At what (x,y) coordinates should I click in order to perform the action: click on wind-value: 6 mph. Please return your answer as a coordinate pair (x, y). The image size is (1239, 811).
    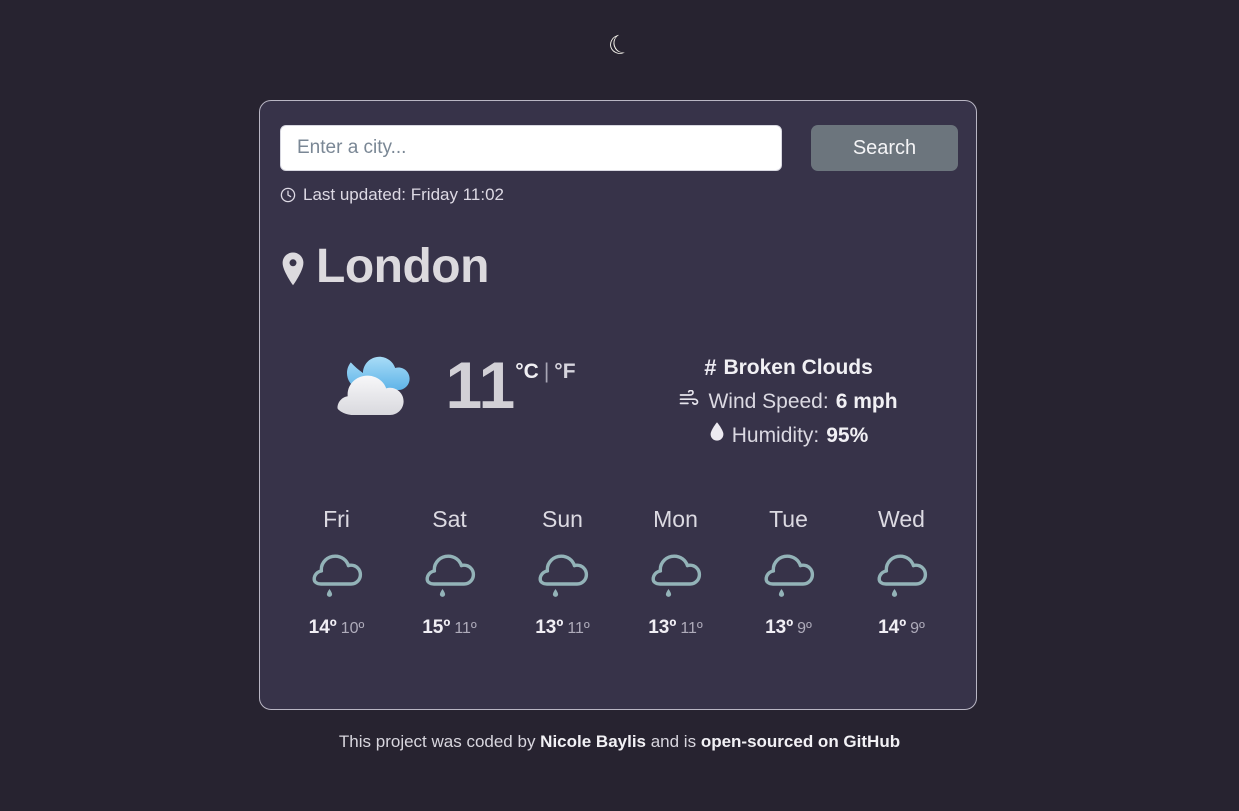
    Looking at the image, I should click on (866, 401).